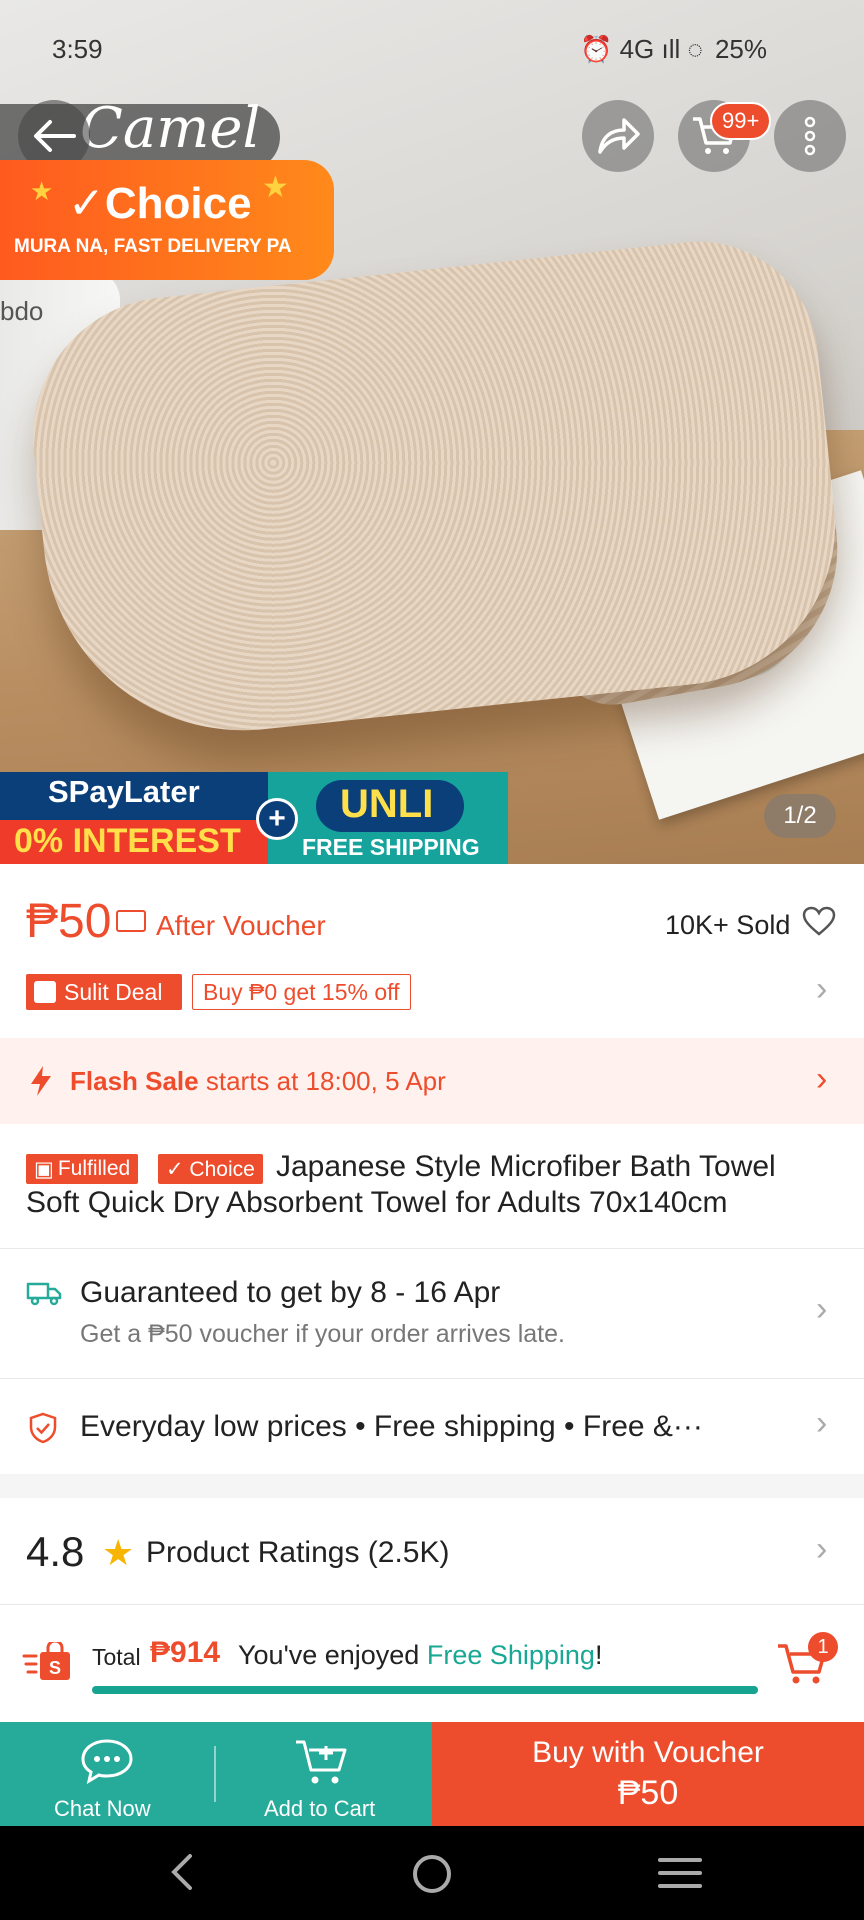 Image resolution: width=864 pixels, height=1920 pixels. I want to click on free-shipping-progress, so click(425, 1690).